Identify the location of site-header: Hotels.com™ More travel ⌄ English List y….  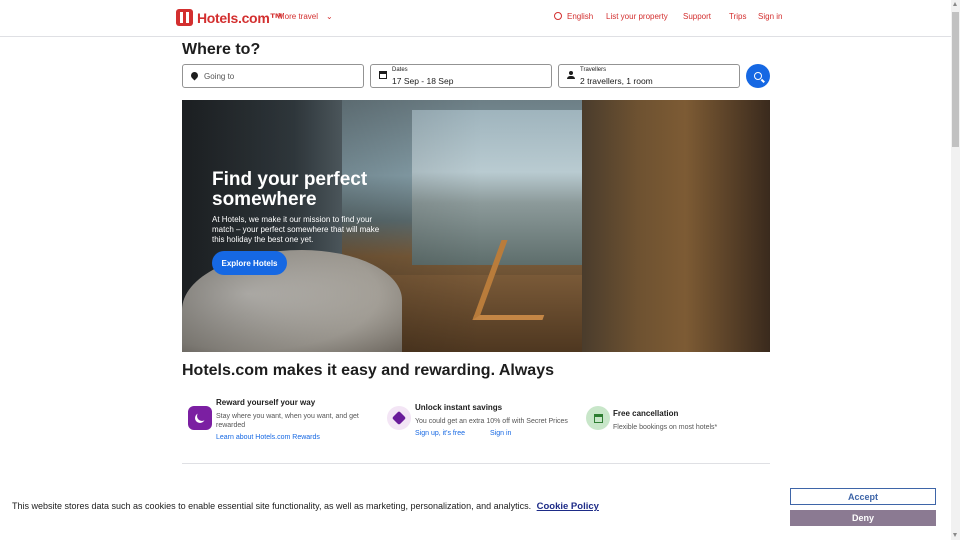
(475, 18).